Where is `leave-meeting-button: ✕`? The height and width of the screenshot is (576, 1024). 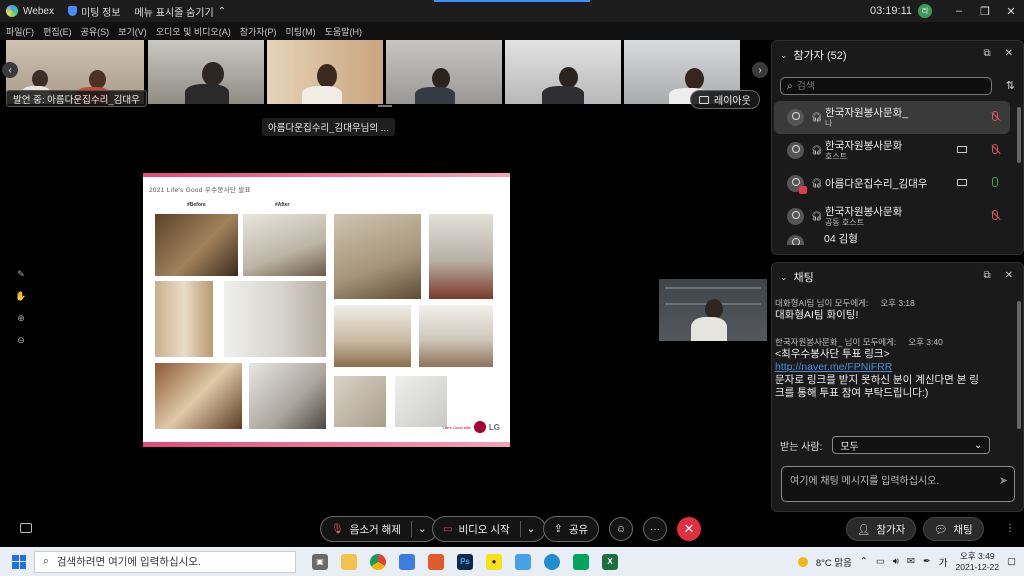
leave-meeting-button: ✕ is located at coordinates (689, 529).